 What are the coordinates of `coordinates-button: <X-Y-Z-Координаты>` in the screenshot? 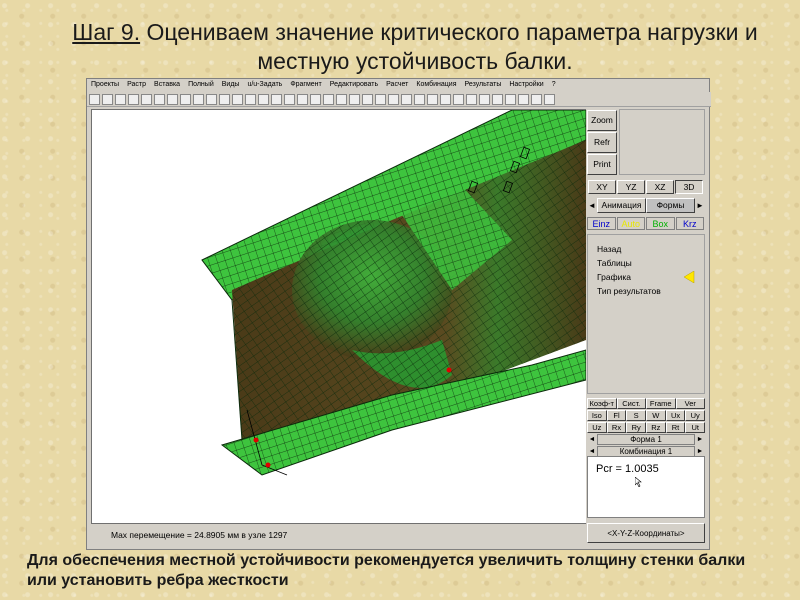 It's located at (646, 533).